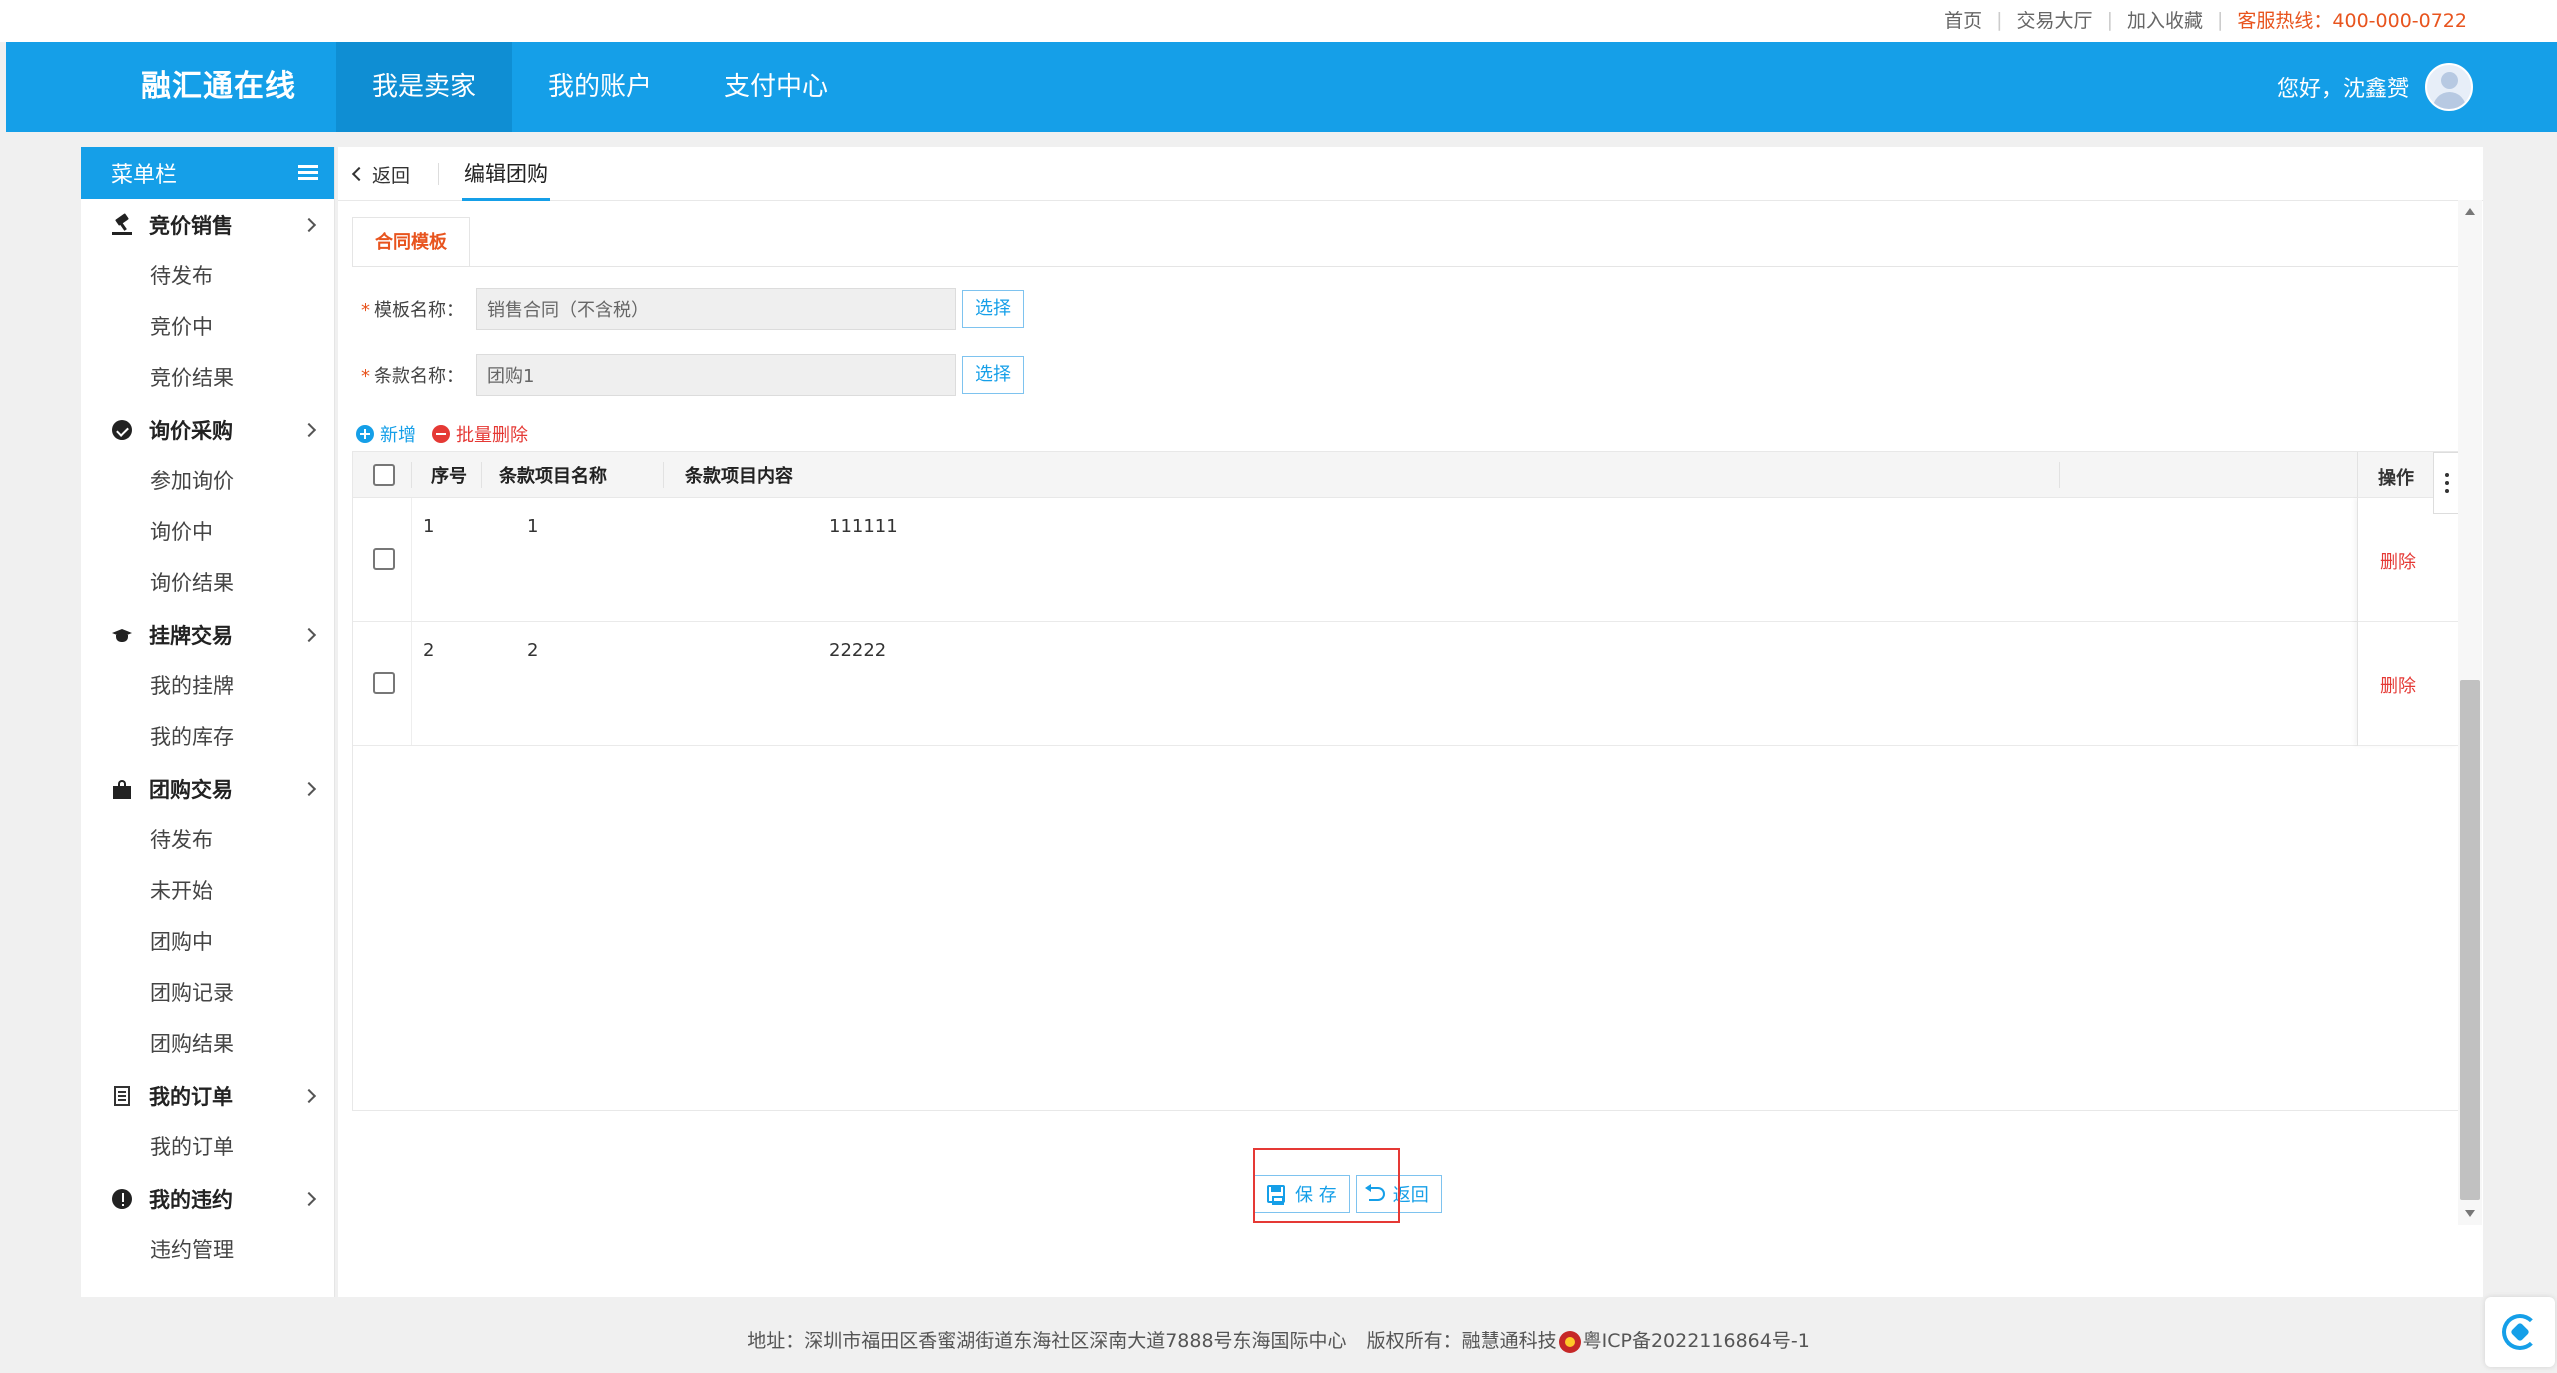  I want to click on tab-edit-groupbuy: 编辑团购, so click(506, 174).